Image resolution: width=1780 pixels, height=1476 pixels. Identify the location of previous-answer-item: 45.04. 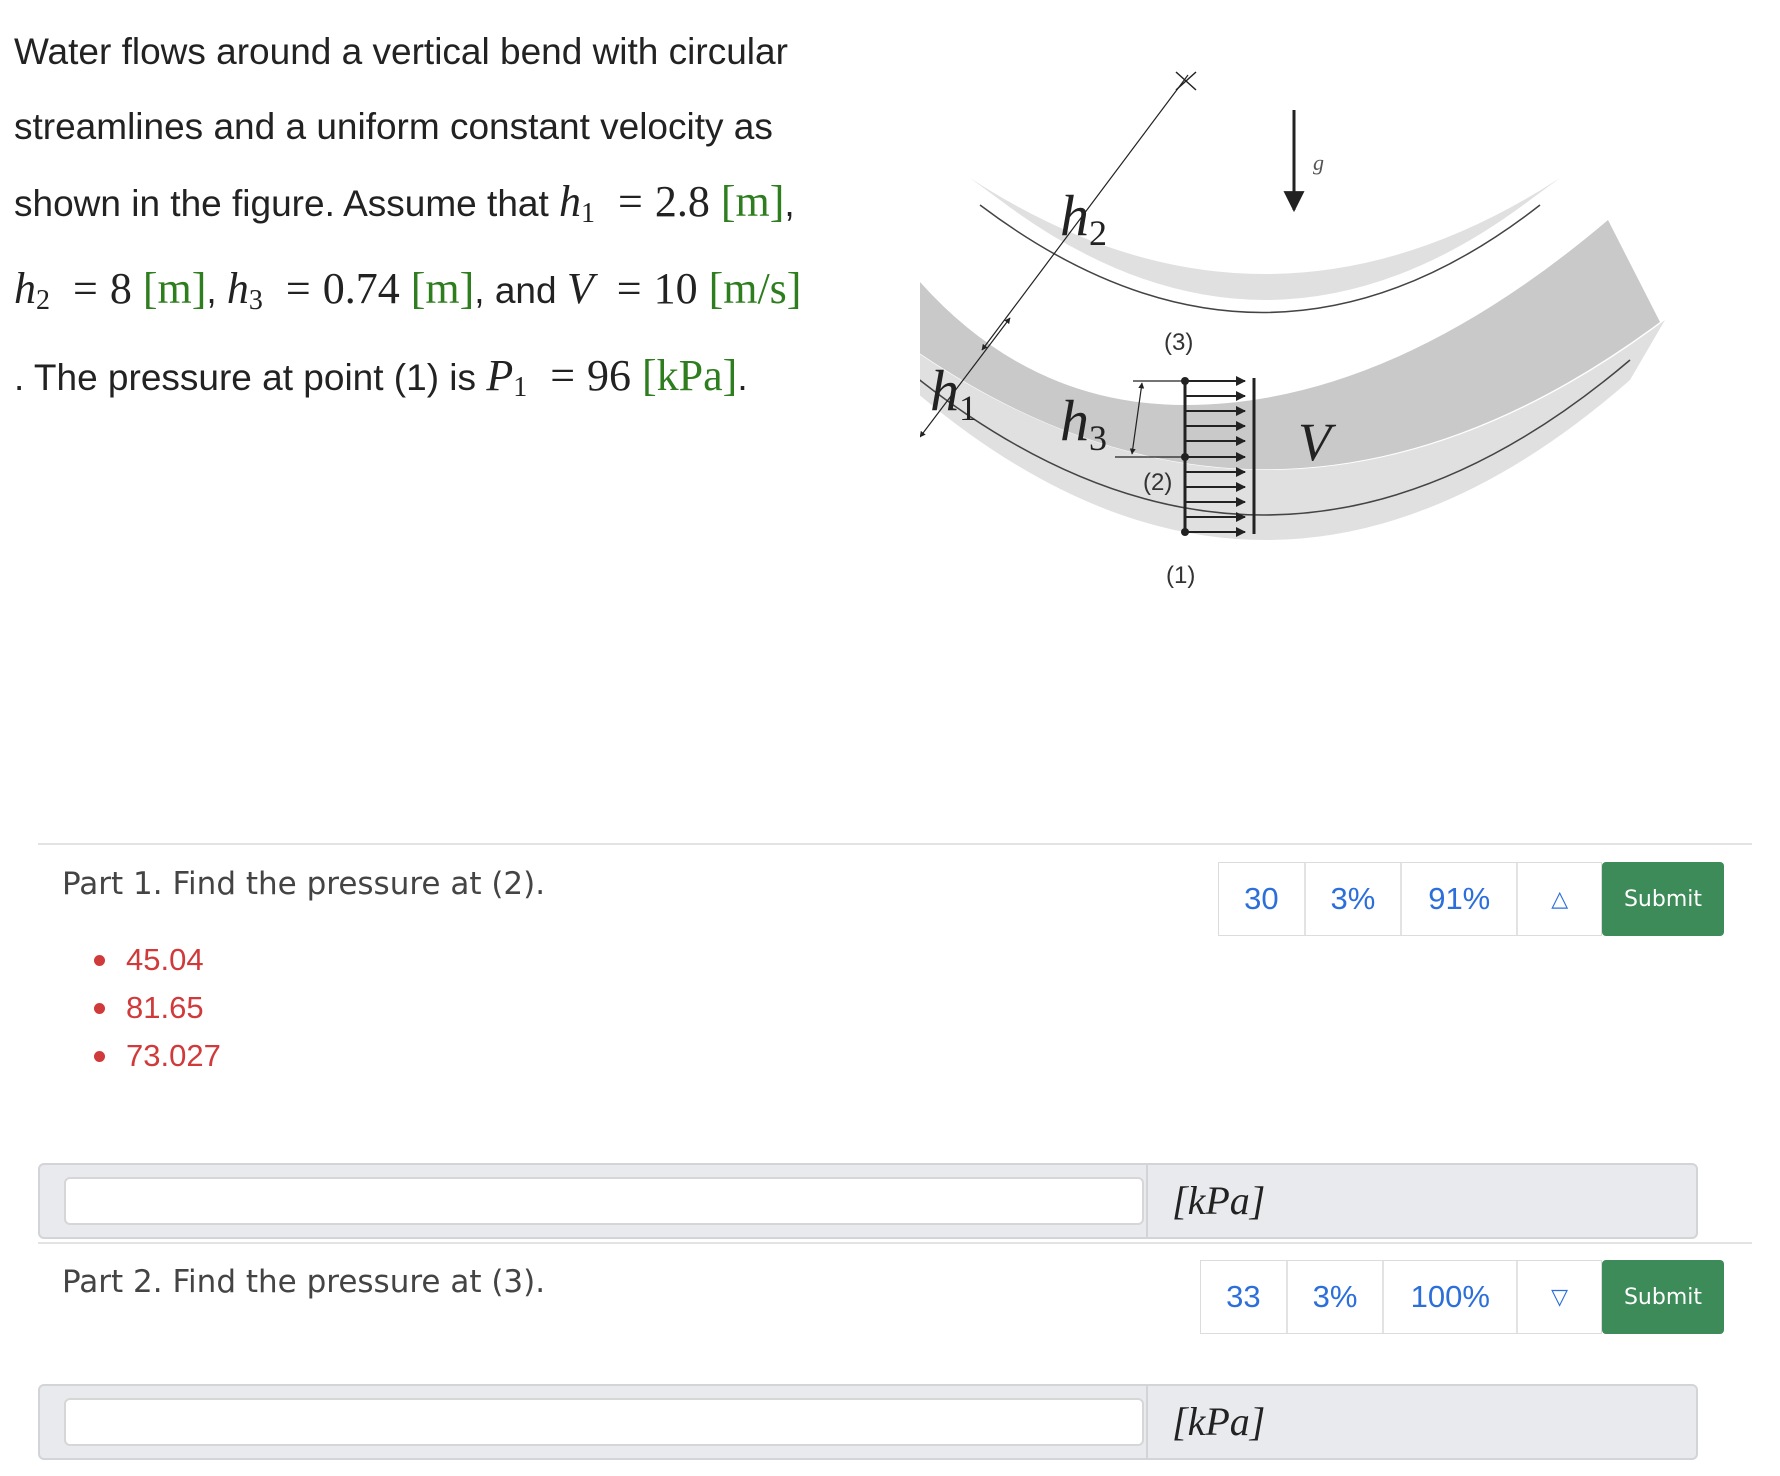
(156, 960).